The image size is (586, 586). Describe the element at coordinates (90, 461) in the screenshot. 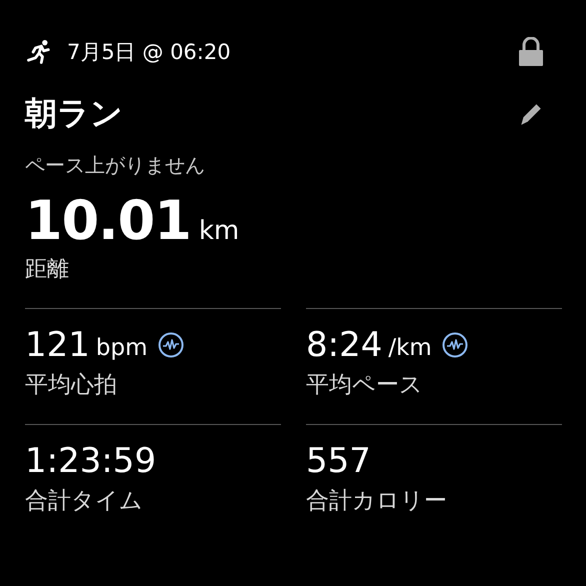

I see `stat-value: 1:23:59` at that location.